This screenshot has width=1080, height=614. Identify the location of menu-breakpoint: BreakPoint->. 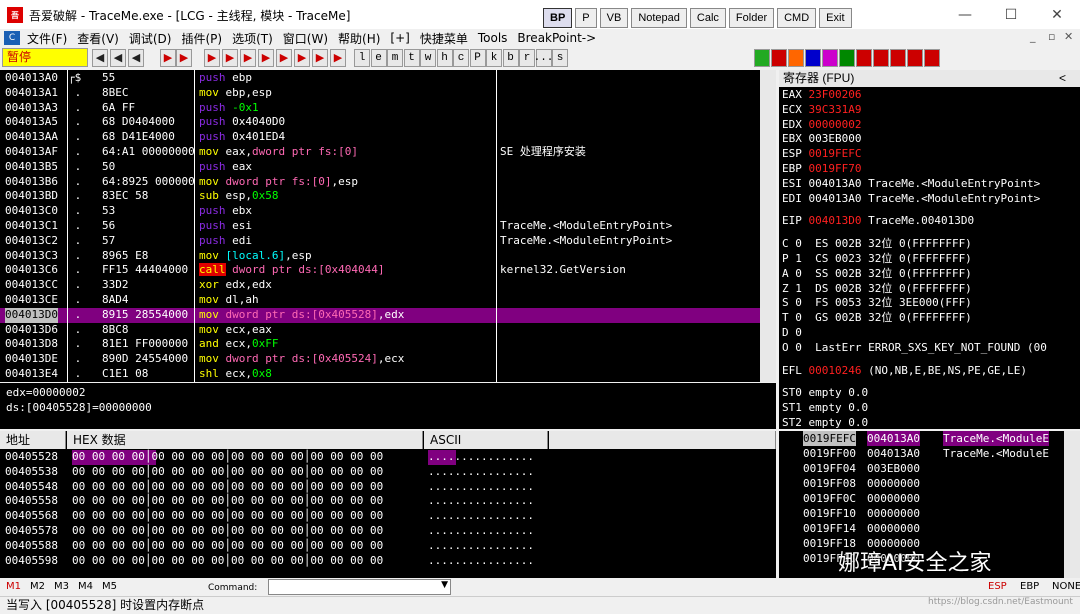
(556, 38).